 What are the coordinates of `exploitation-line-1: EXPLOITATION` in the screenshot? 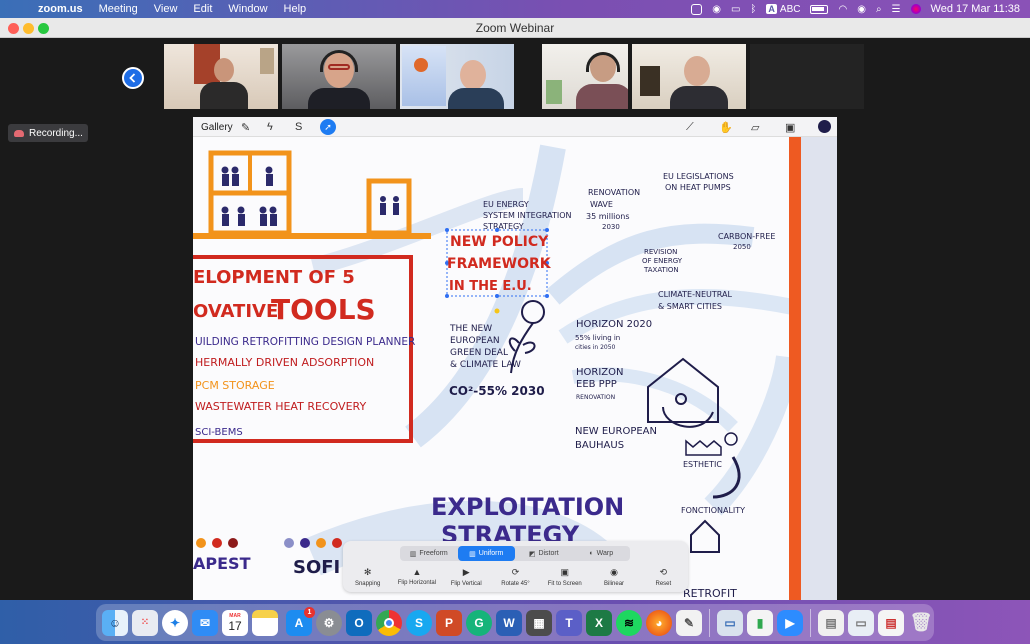 It's located at (527, 507).